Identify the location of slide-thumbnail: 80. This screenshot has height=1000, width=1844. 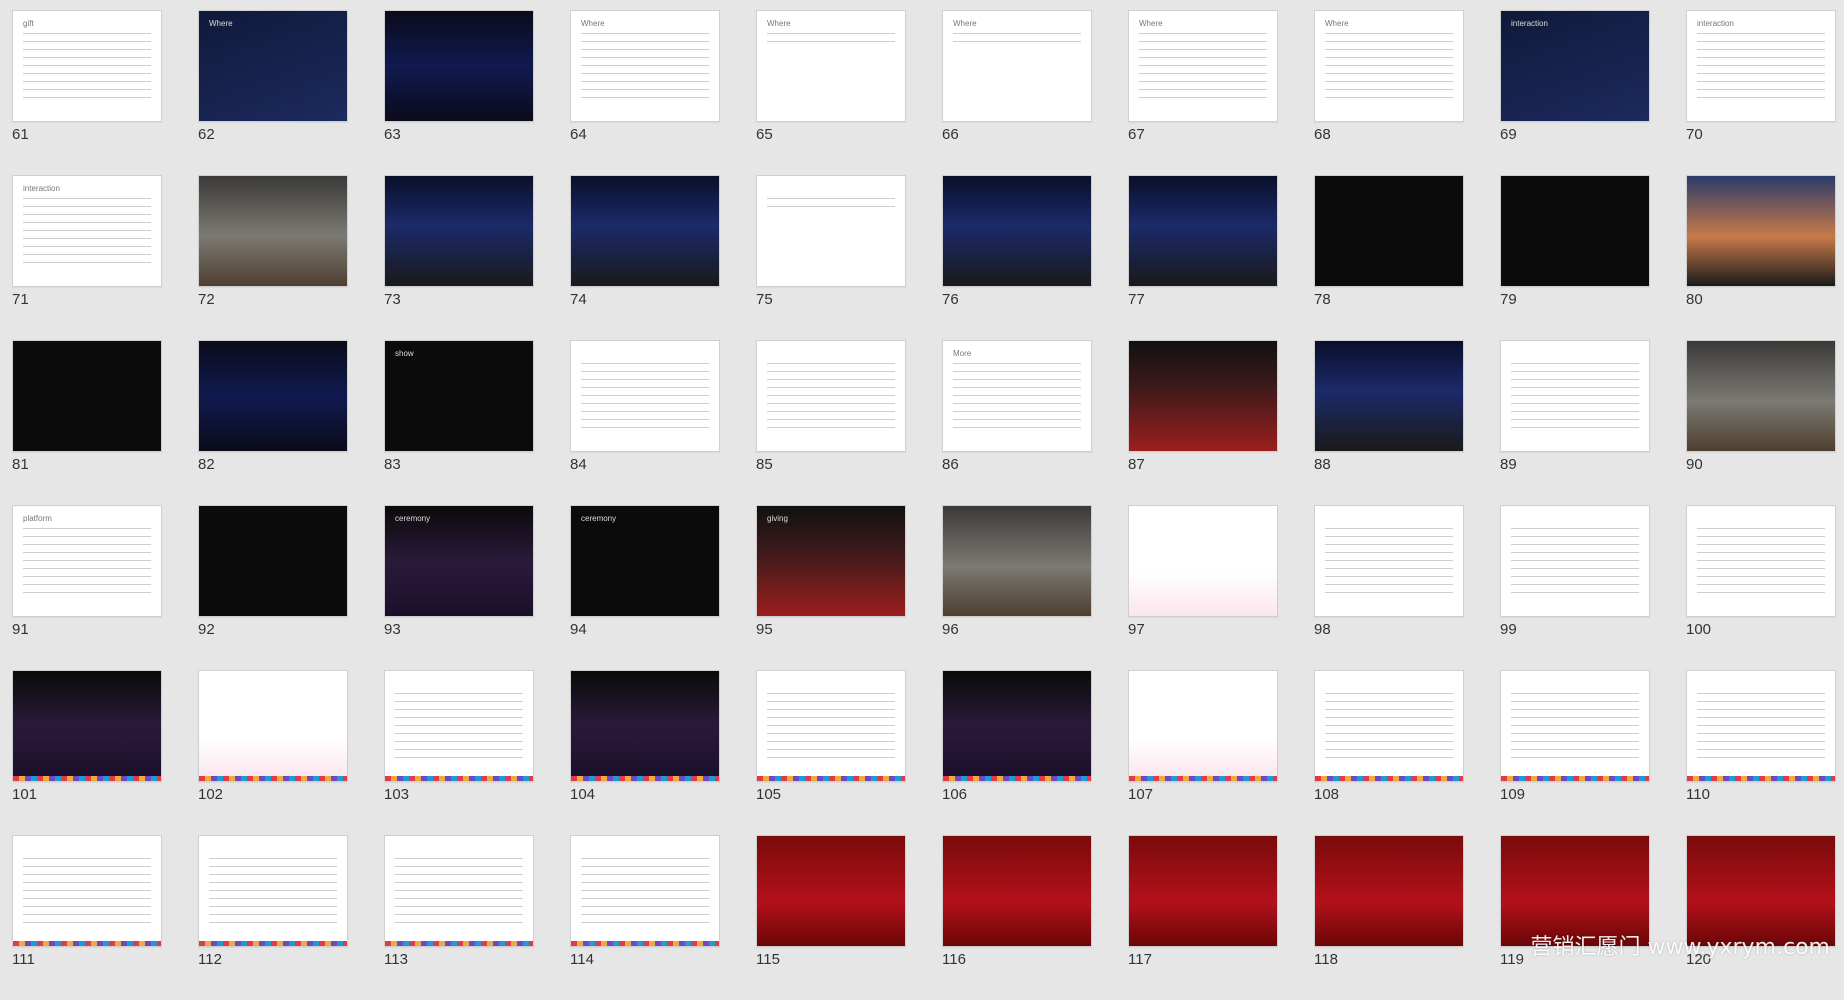
(1761, 257).